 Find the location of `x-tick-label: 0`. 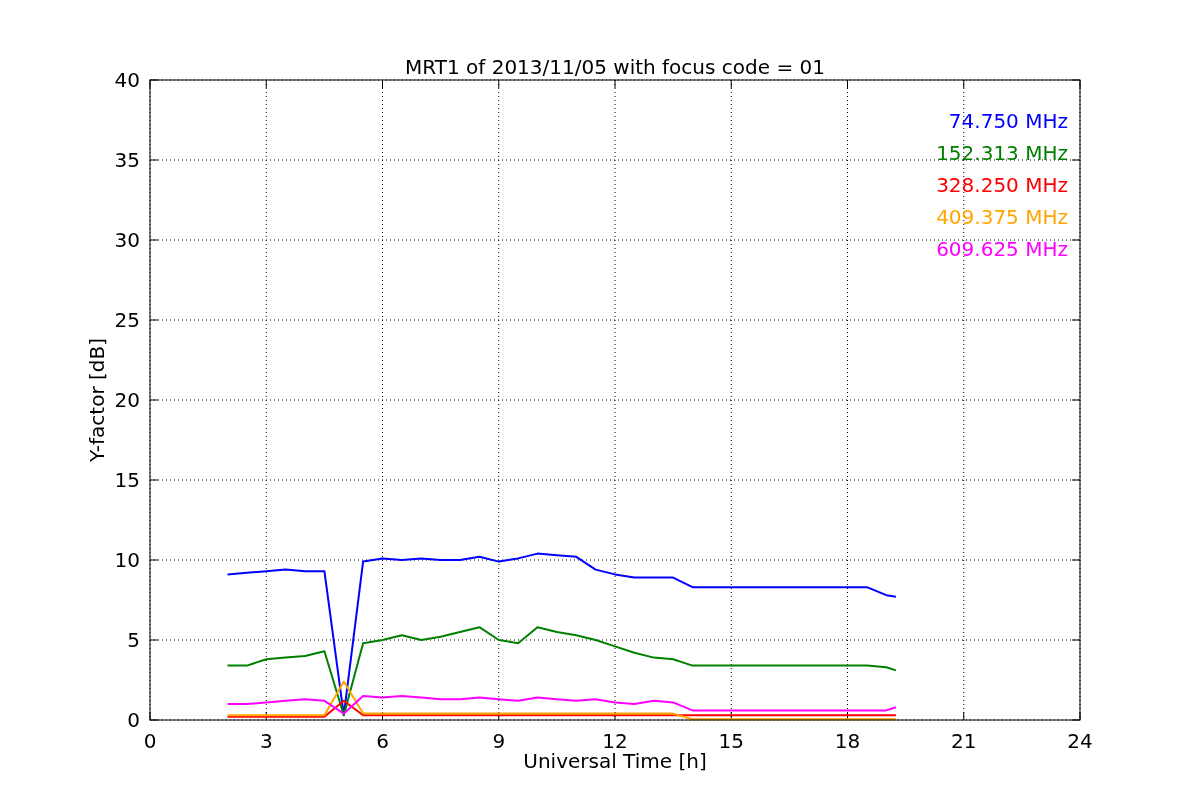

x-tick-label: 0 is located at coordinates (150, 741).